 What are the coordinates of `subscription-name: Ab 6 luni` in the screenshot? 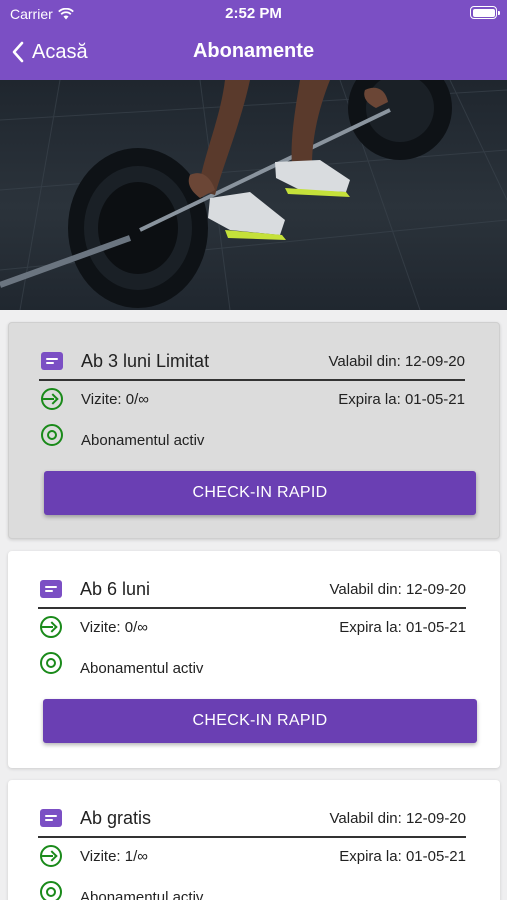 It's located at (115, 588).